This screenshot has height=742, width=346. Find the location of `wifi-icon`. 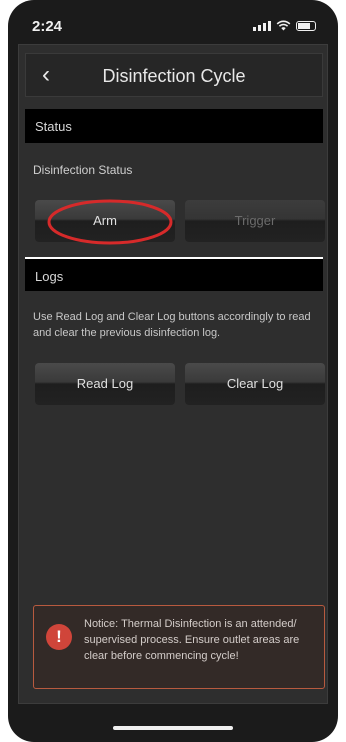

wifi-icon is located at coordinates (283, 25).